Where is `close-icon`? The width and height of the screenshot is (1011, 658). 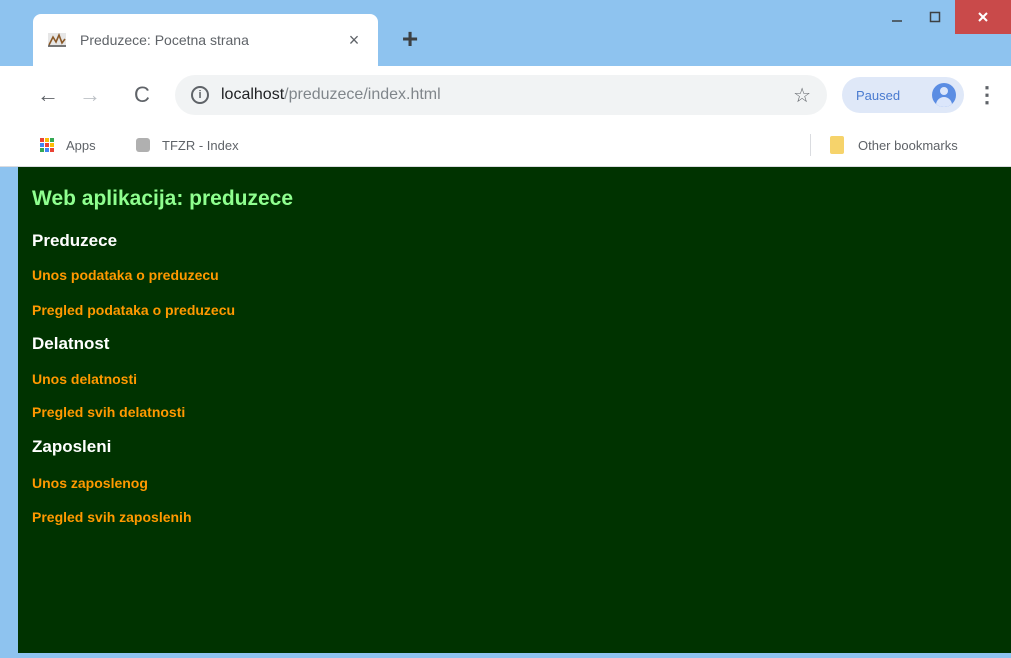 close-icon is located at coordinates (983, 17).